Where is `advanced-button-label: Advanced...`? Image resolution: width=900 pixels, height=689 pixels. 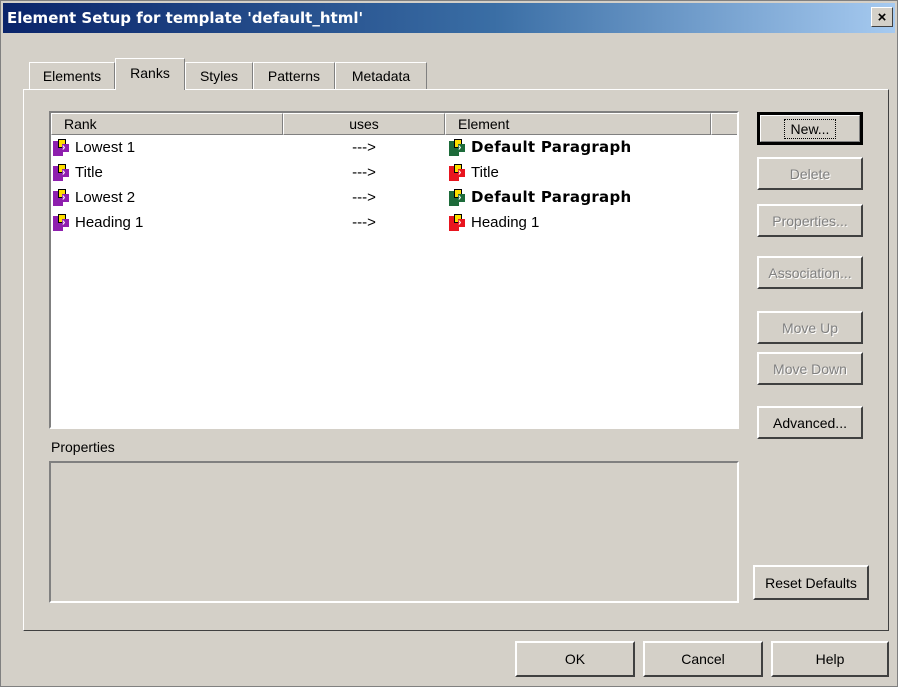 advanced-button-label: Advanced... is located at coordinates (810, 422).